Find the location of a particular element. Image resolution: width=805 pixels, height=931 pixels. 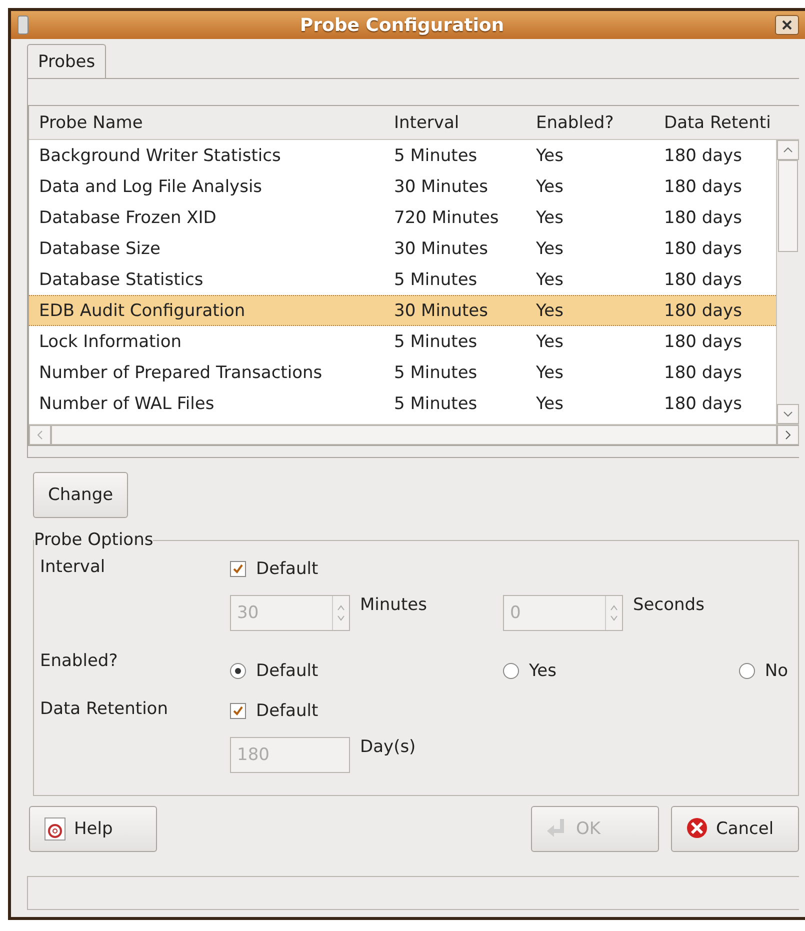

field-label: Enabled? is located at coordinates (79, 661).